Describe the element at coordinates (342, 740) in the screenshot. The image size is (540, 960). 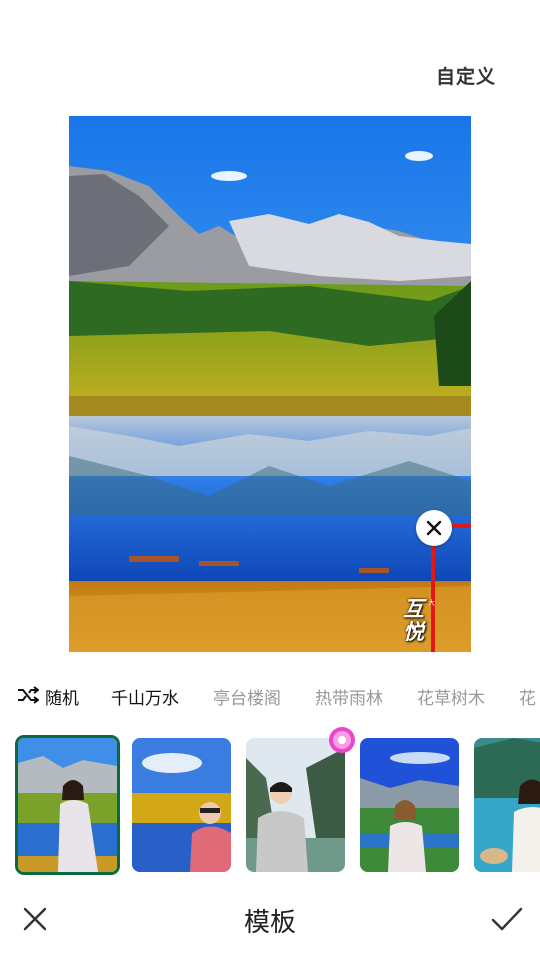
I see `flower-badge-icon` at that location.